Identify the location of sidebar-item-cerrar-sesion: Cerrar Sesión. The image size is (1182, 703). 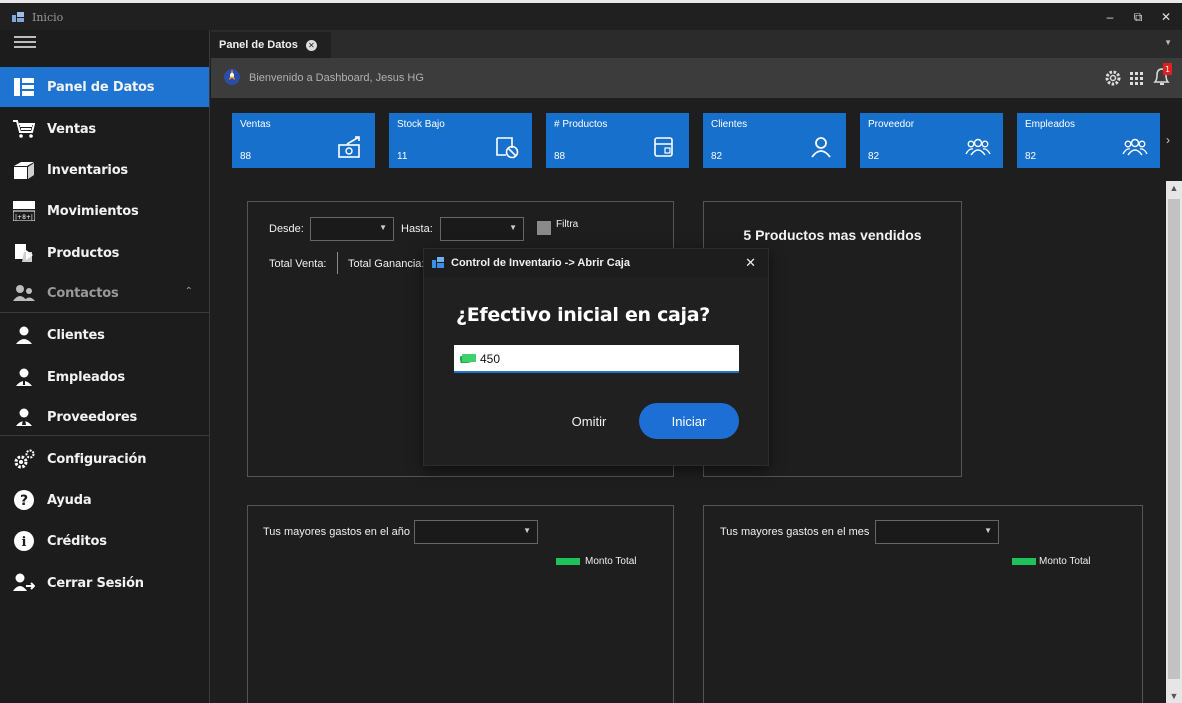
(104, 583).